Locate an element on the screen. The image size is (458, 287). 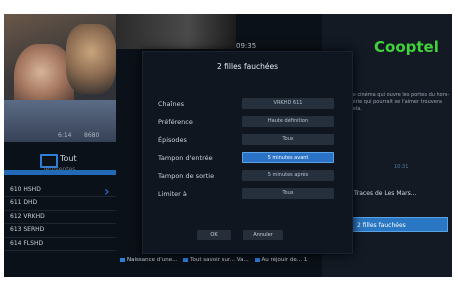
person-figure is located at coordinates (91, 59).